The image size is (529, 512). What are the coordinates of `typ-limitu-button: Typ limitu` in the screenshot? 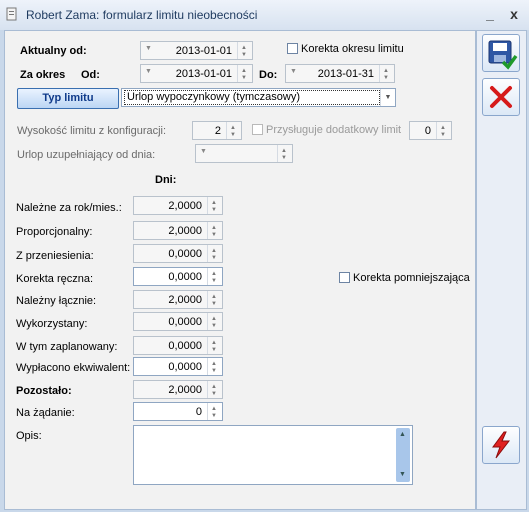 It's located at (68, 98).